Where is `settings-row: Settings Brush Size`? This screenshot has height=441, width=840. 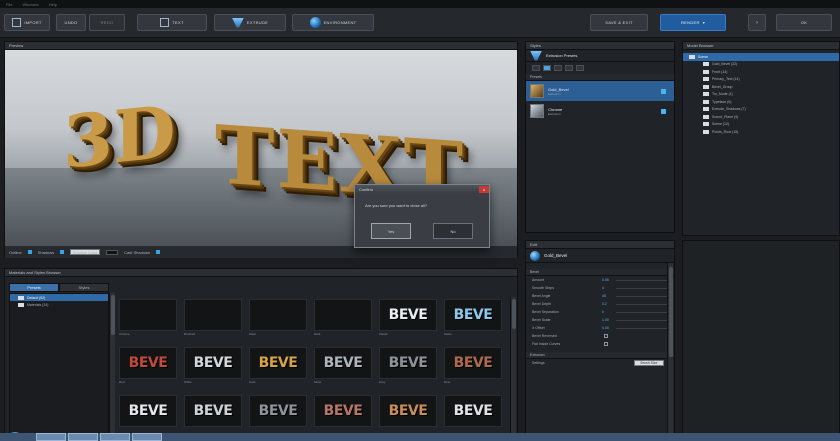
settings-row: Settings Brush Size is located at coordinates (600, 363).